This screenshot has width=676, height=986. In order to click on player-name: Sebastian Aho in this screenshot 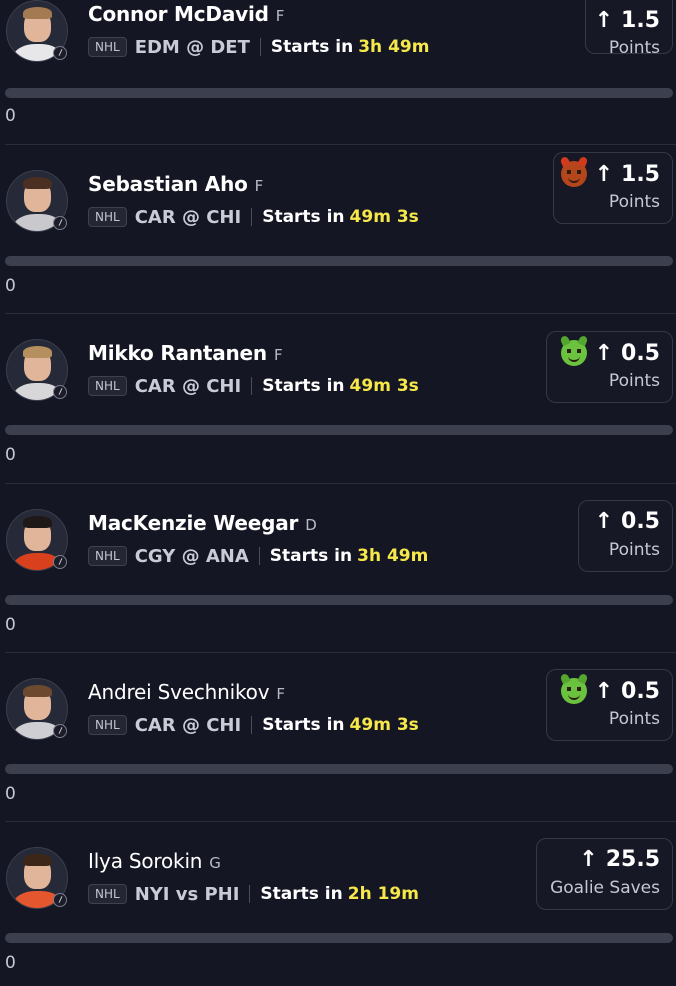, I will do `click(168, 184)`.